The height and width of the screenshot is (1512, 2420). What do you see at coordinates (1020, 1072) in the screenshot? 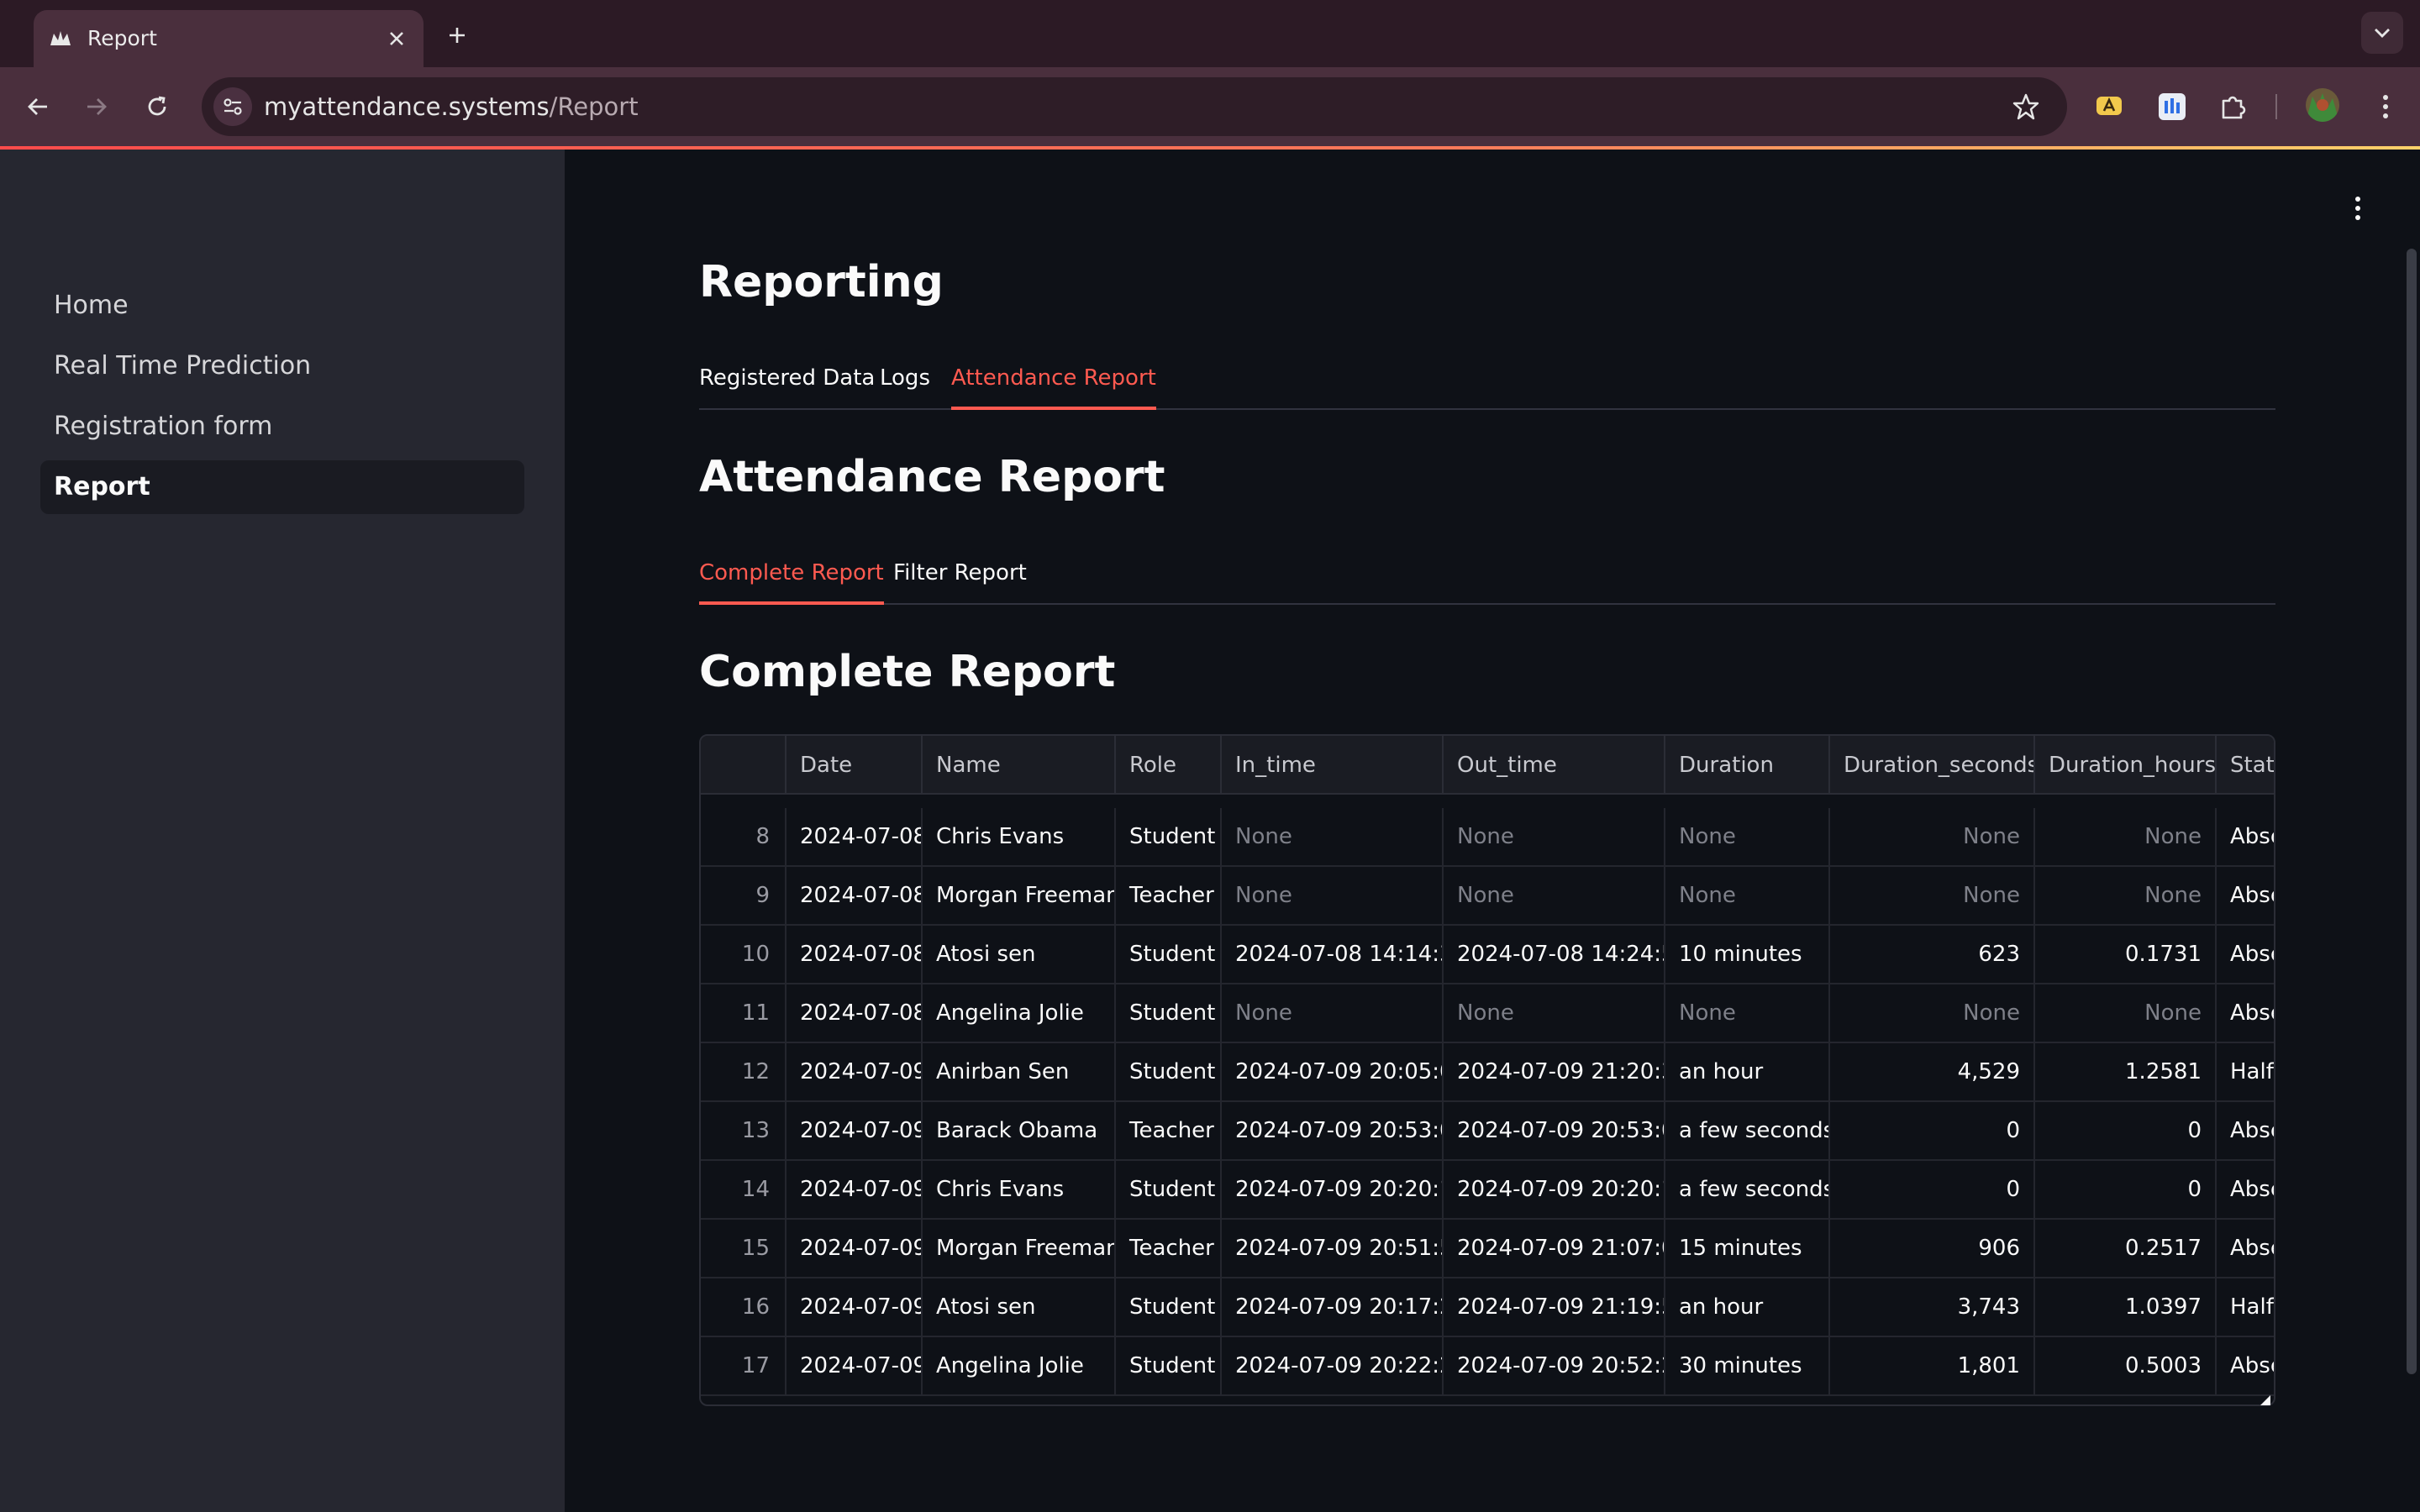
I see `table-cell: Anirban Sen` at bounding box center [1020, 1072].